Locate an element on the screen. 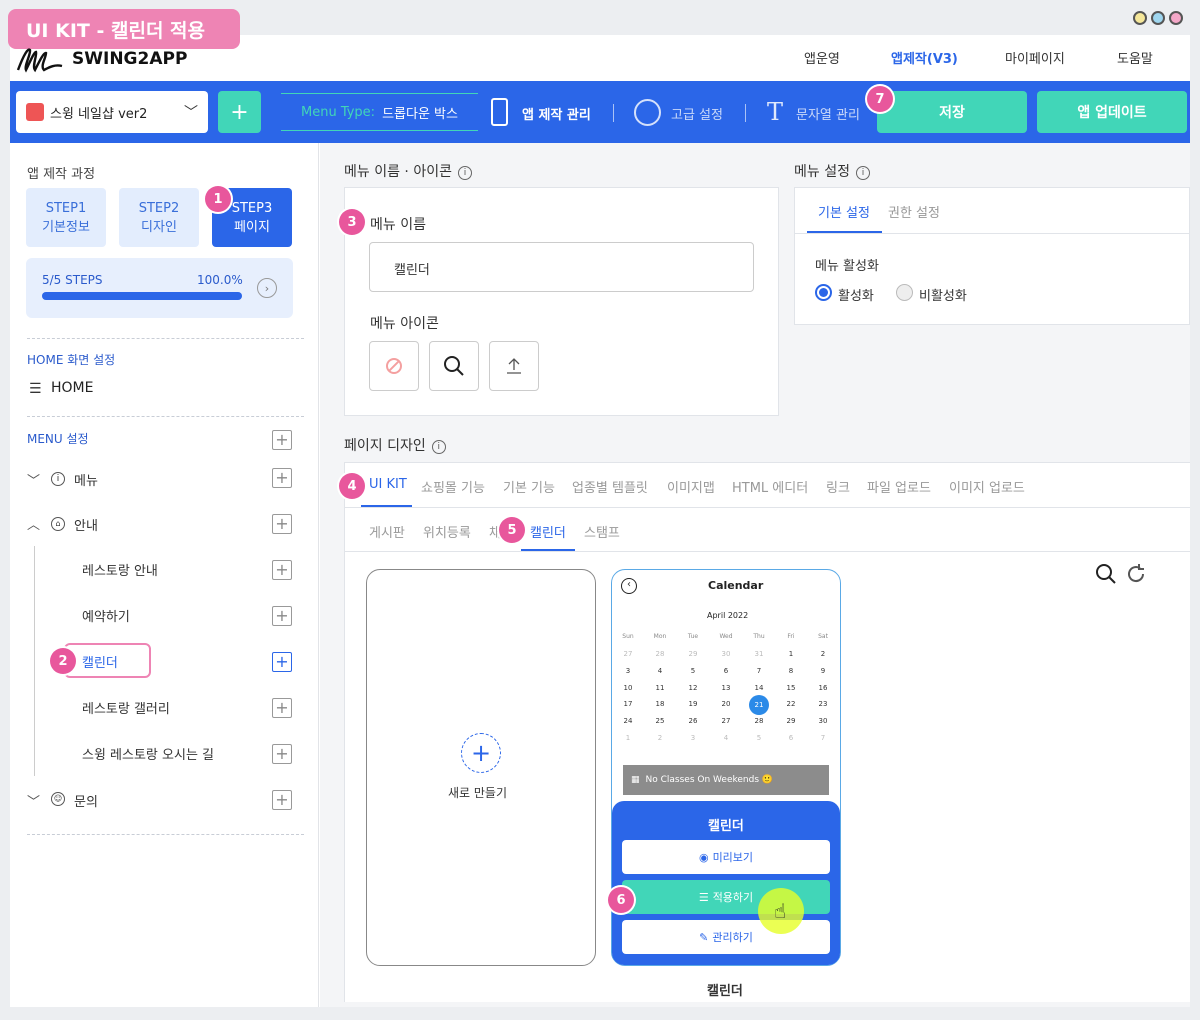  tab-basic-function: 기본 기능 is located at coordinates (529, 486).